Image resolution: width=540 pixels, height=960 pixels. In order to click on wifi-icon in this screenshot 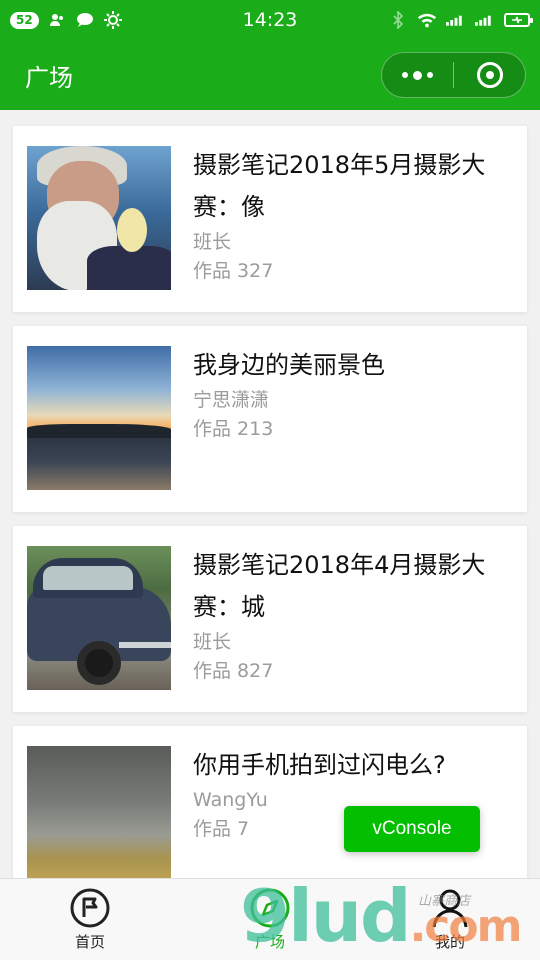, I will do `click(427, 20)`.